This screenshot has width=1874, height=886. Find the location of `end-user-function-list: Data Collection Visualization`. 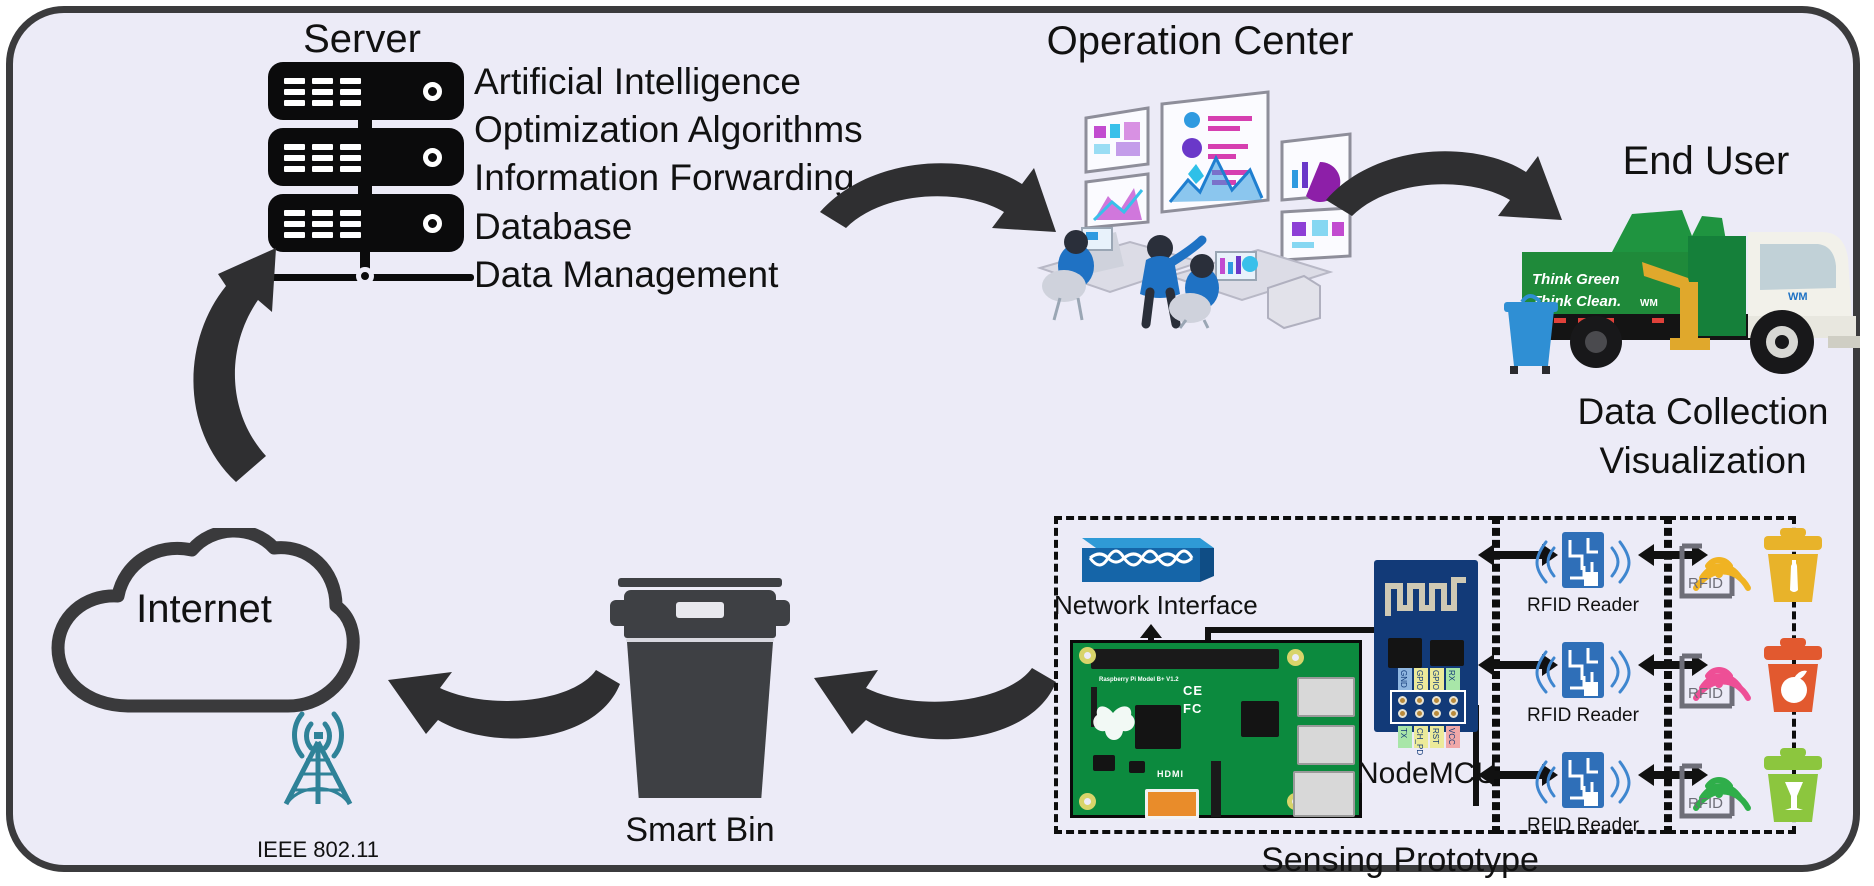

end-user-function-list: Data Collection Visualization is located at coordinates (1703, 436).